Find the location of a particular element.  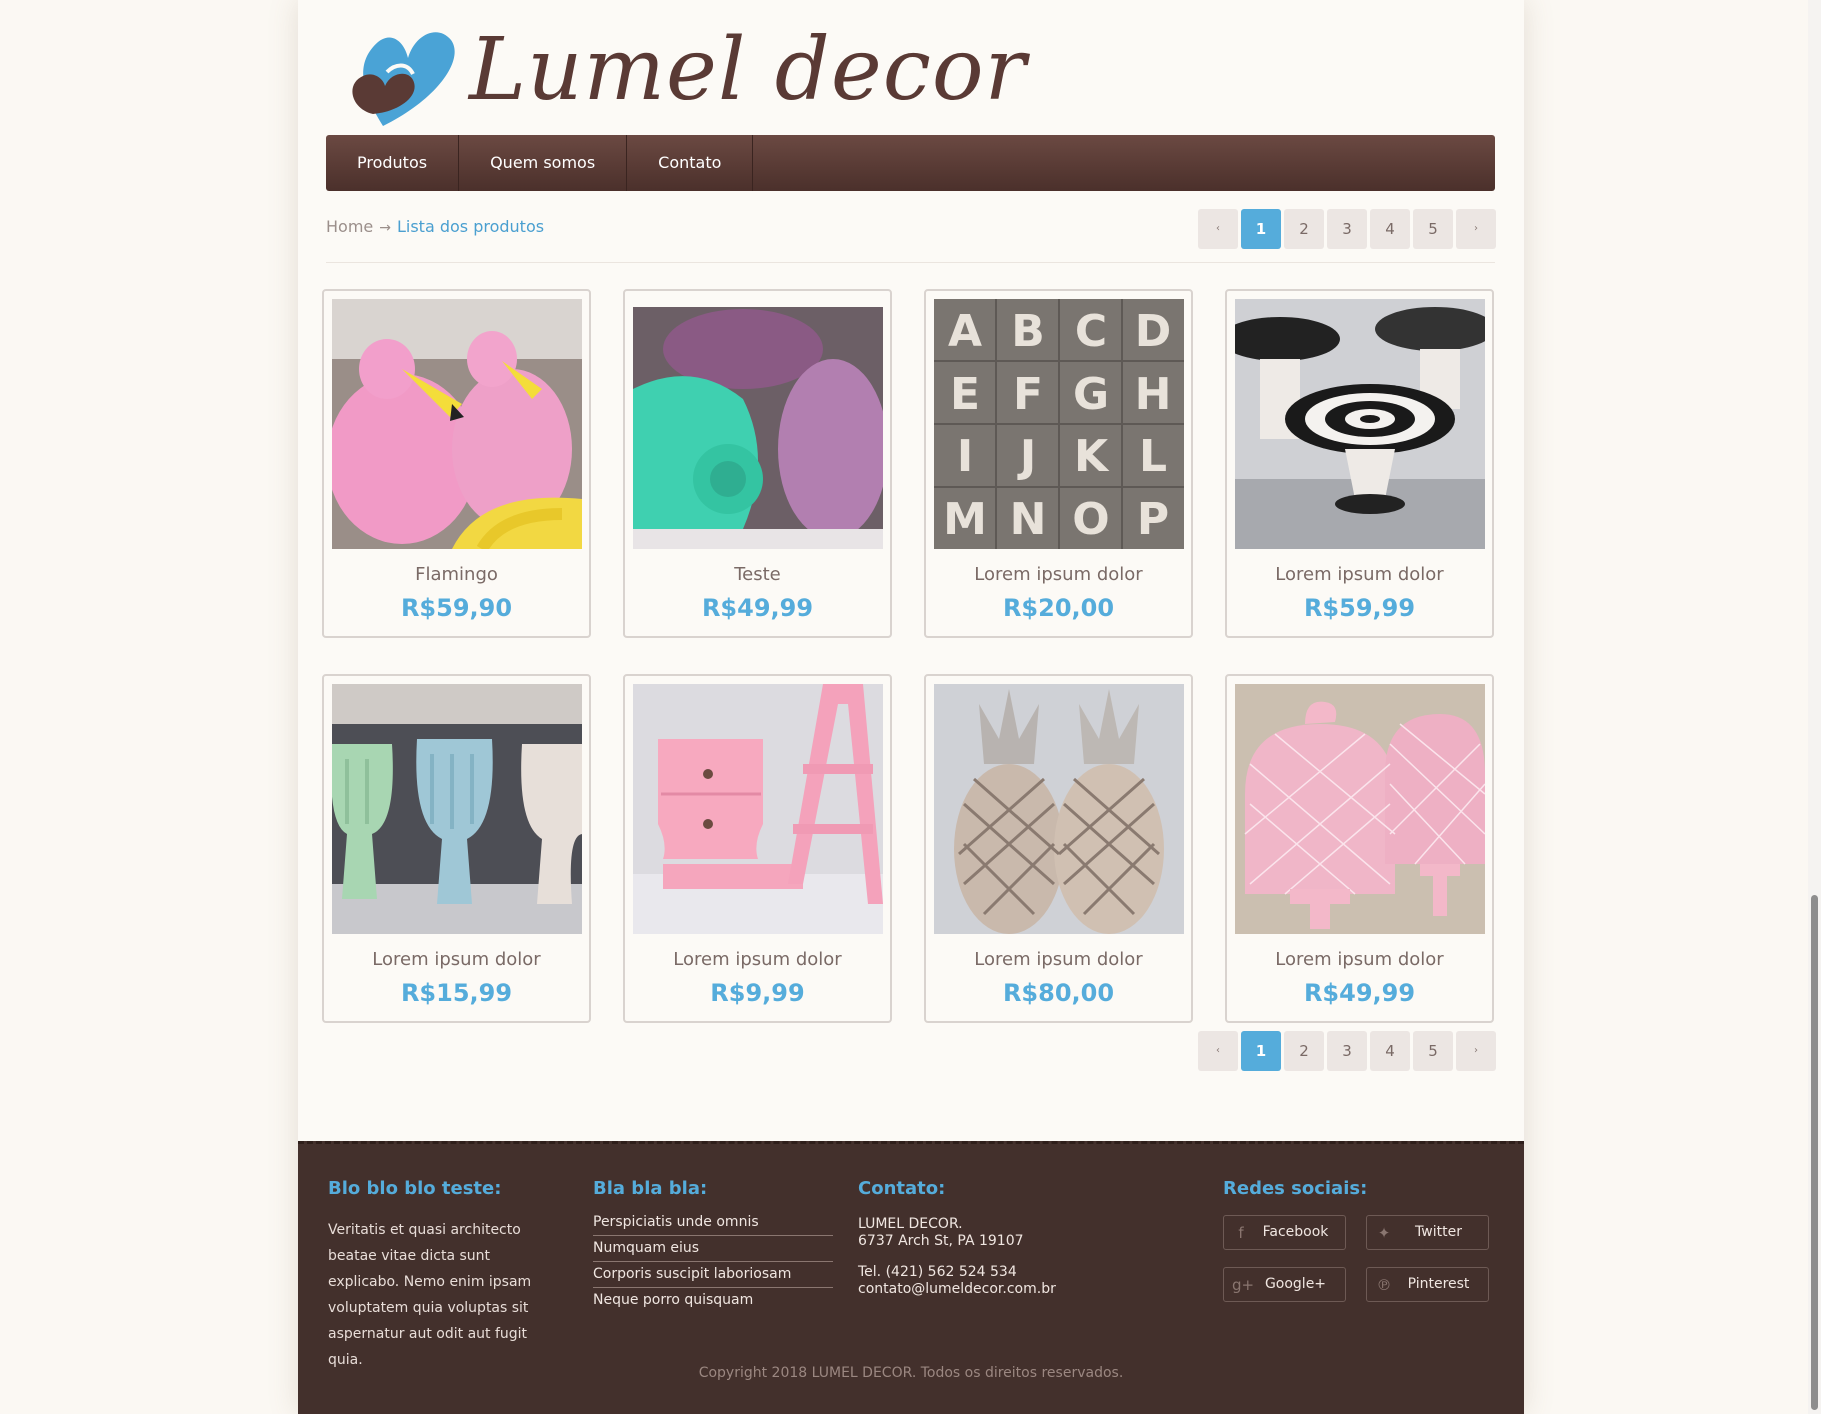

contact-address: 6737 Arch St, PA 19107 is located at coordinates (941, 1241).